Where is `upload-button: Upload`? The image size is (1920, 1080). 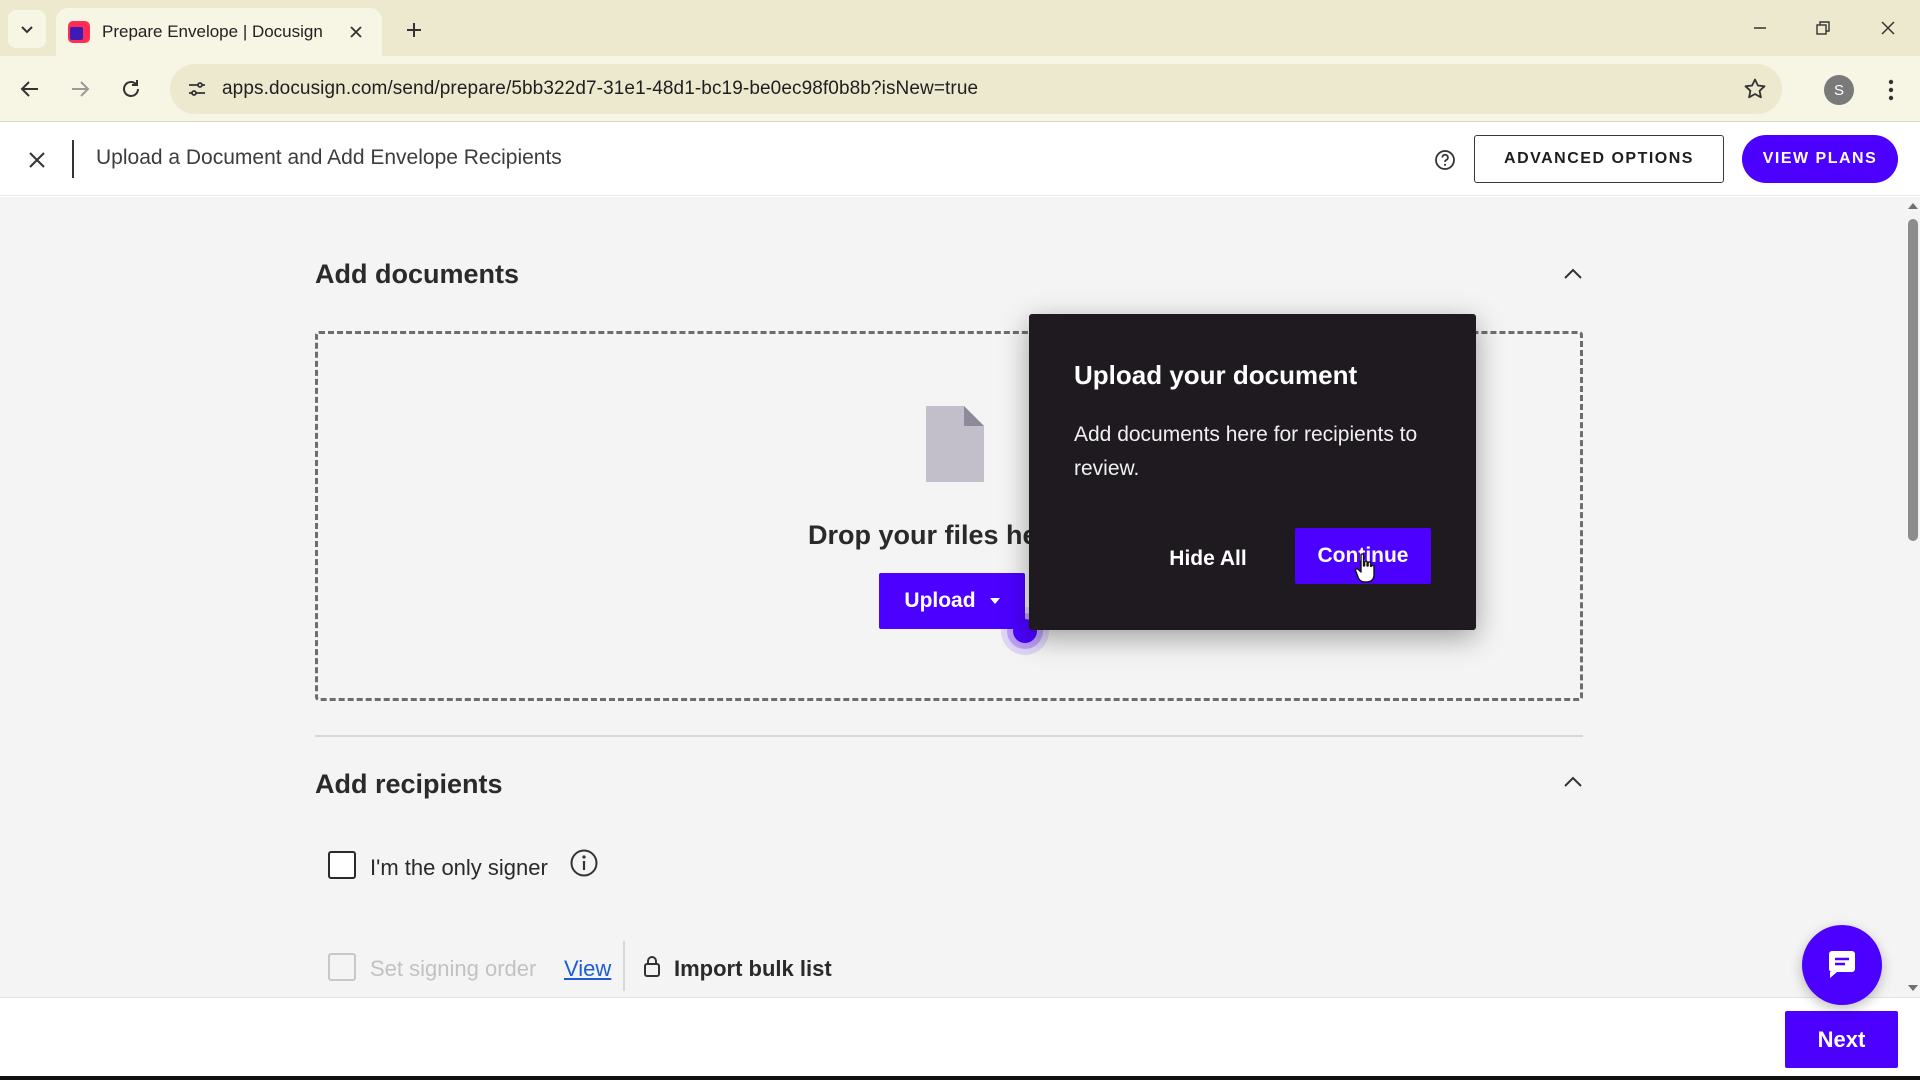 upload-button: Upload is located at coordinates (952, 601).